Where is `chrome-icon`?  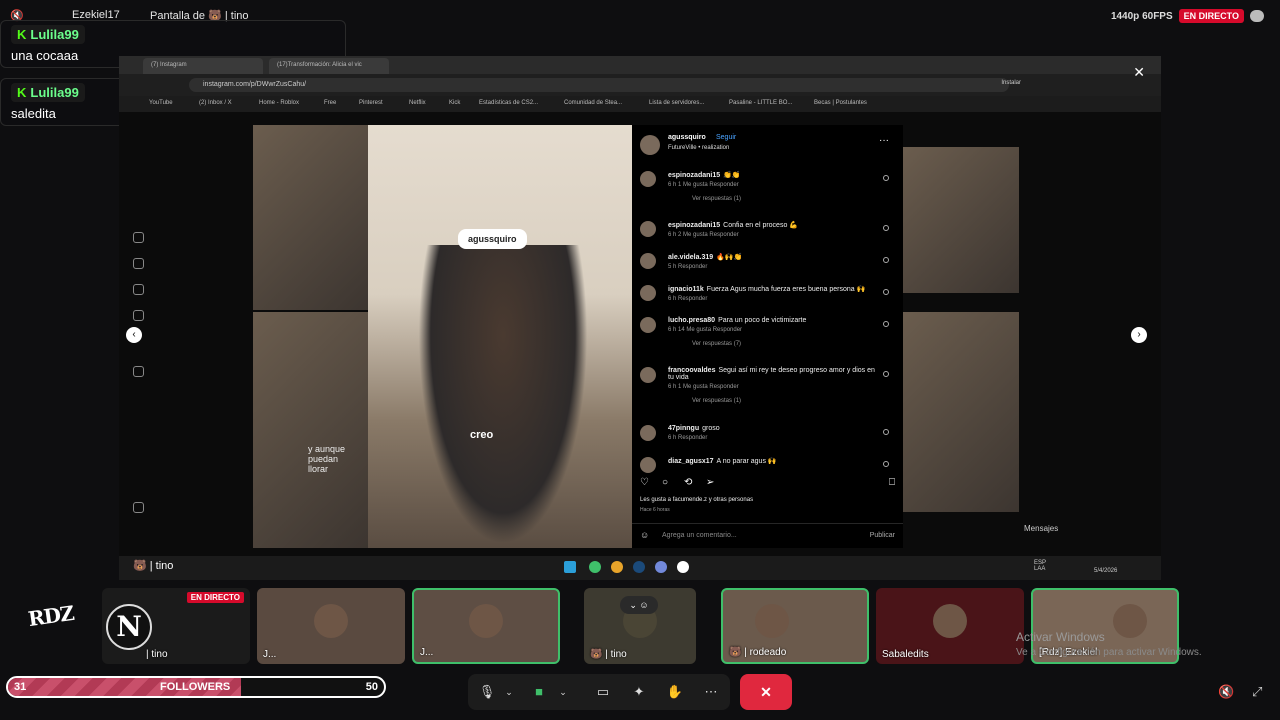 chrome-icon is located at coordinates (617, 567).